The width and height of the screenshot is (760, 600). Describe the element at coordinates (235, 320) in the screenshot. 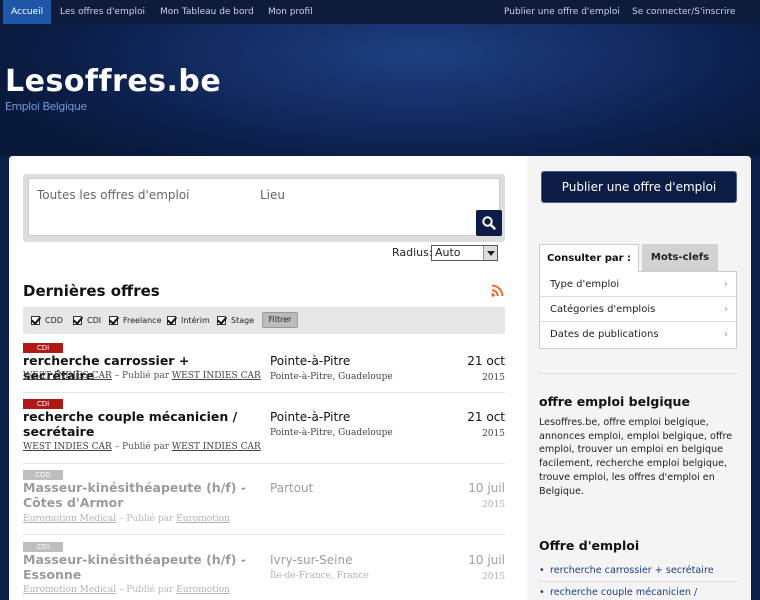

I see `filter-stage: Stage` at that location.